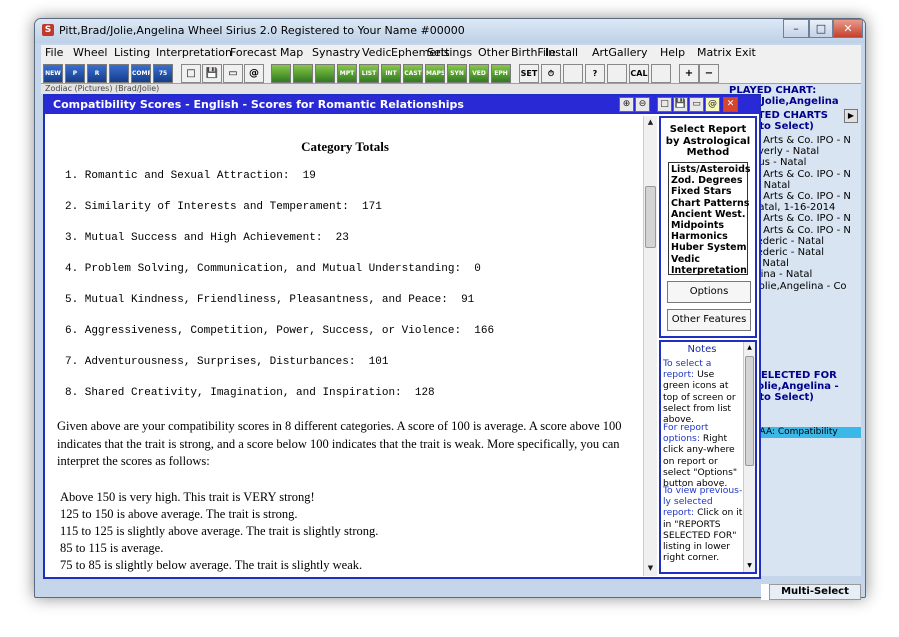 Image resolution: width=899 pixels, height=637 pixels. What do you see at coordinates (749, 347) in the screenshot?
I see `notes-scroll-up-arrow: ▲` at bounding box center [749, 347].